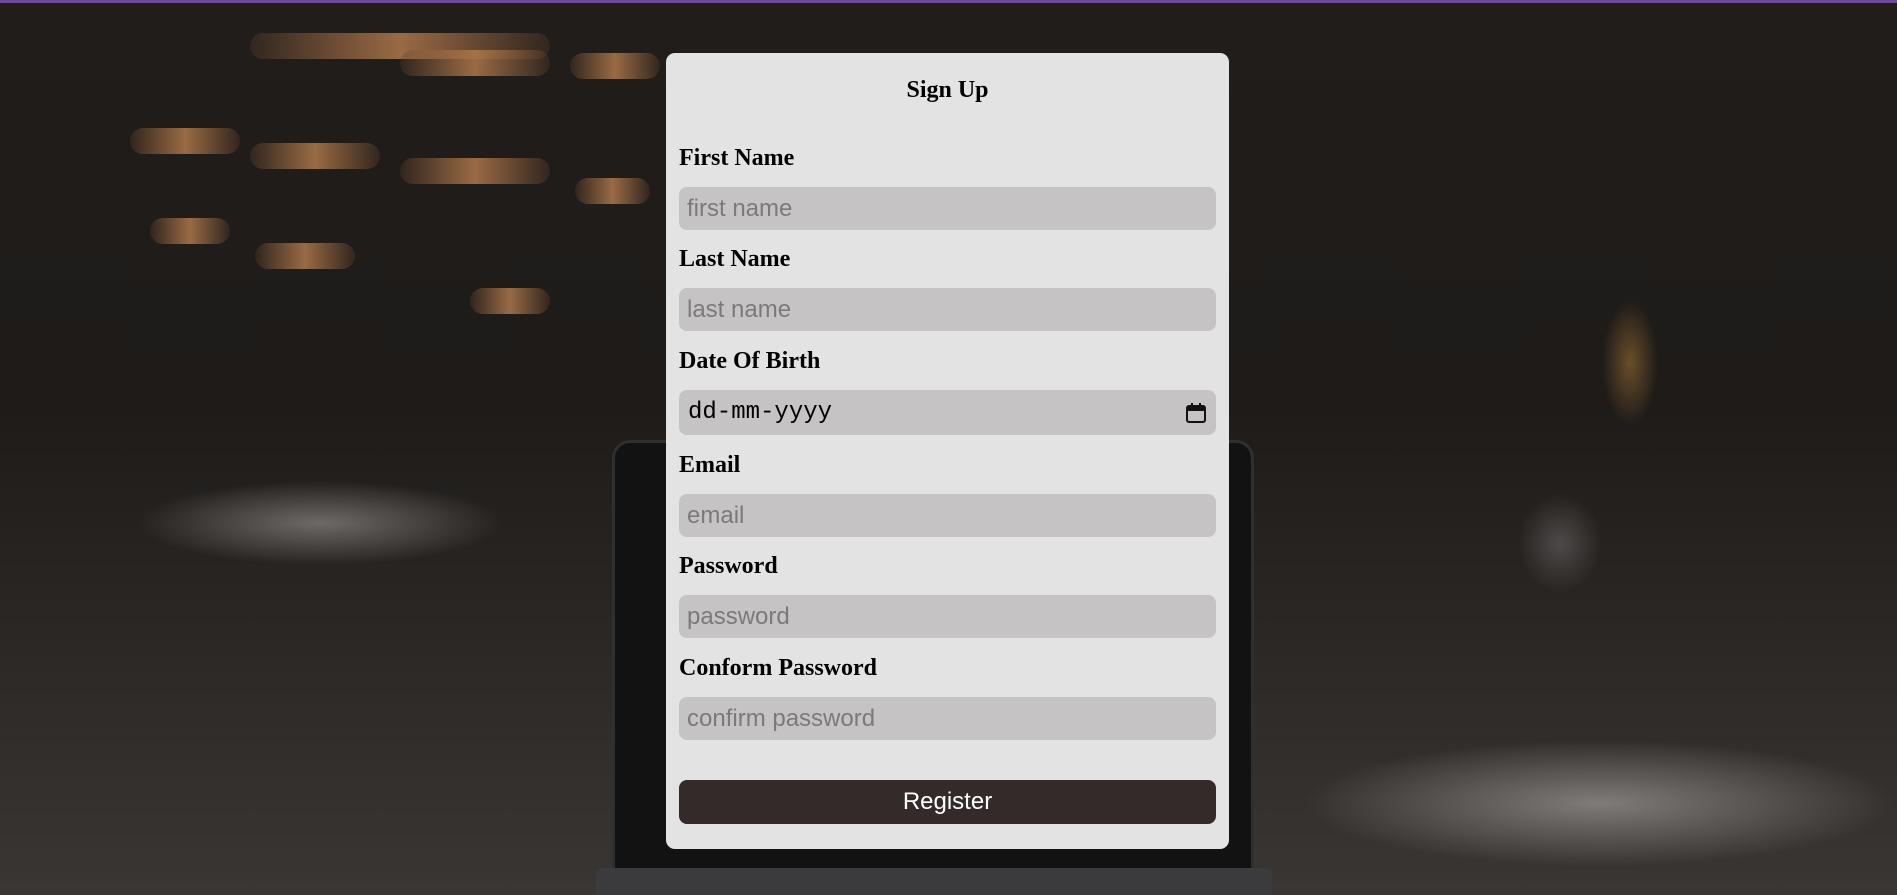 This screenshot has height=895, width=1897. Describe the element at coordinates (947, 208) in the screenshot. I see `first-name-input` at that location.